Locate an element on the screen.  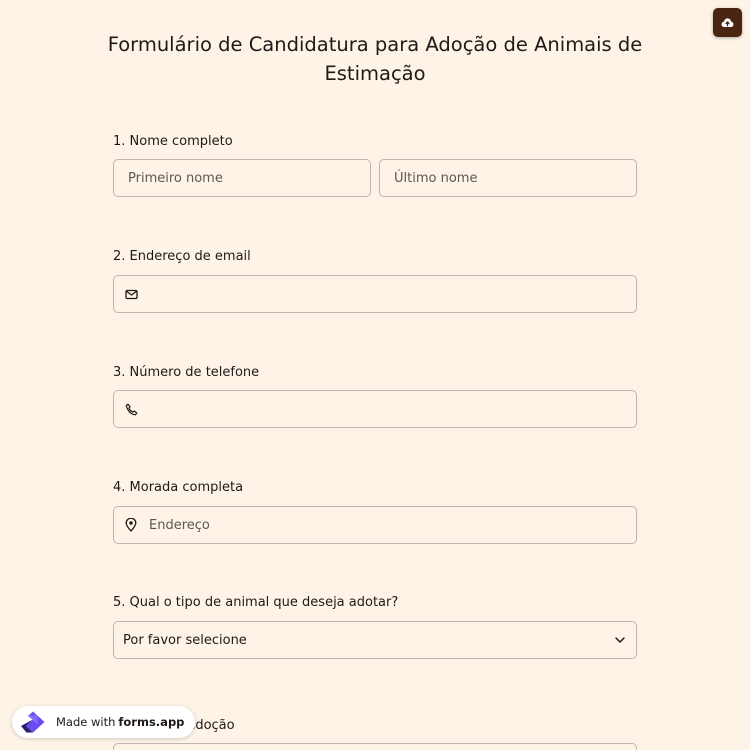
address-field: Endereço is located at coordinates (375, 525).